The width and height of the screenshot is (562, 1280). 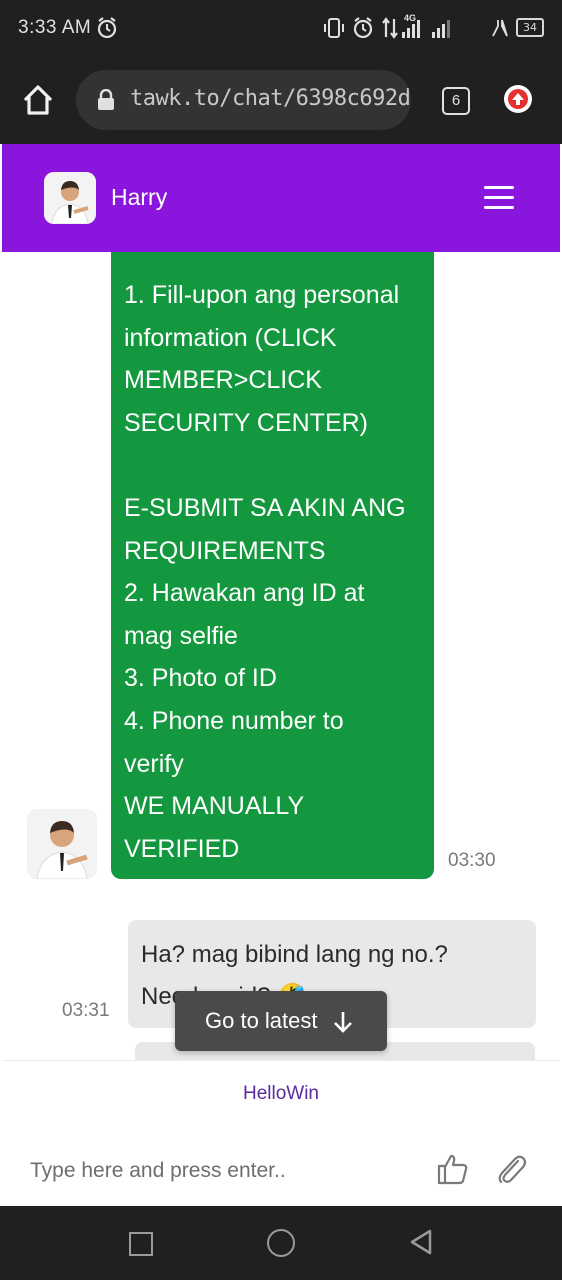 What do you see at coordinates (343, 1022) in the screenshot?
I see `arrow-down-icon` at bounding box center [343, 1022].